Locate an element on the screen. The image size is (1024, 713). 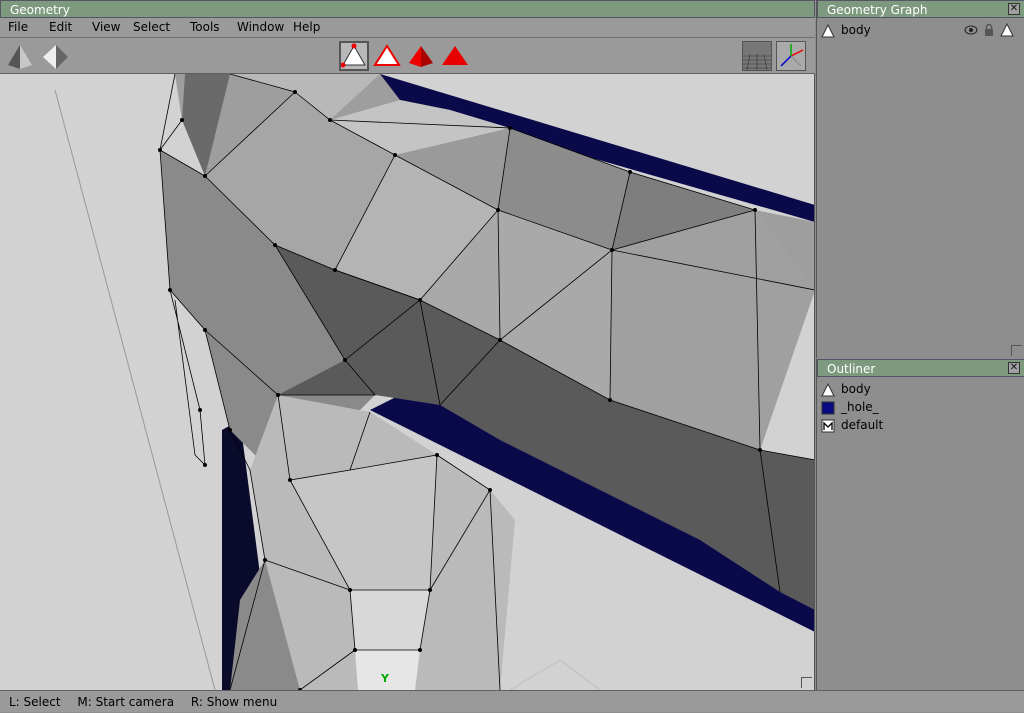
menu-view: View is located at coordinates (106, 27).